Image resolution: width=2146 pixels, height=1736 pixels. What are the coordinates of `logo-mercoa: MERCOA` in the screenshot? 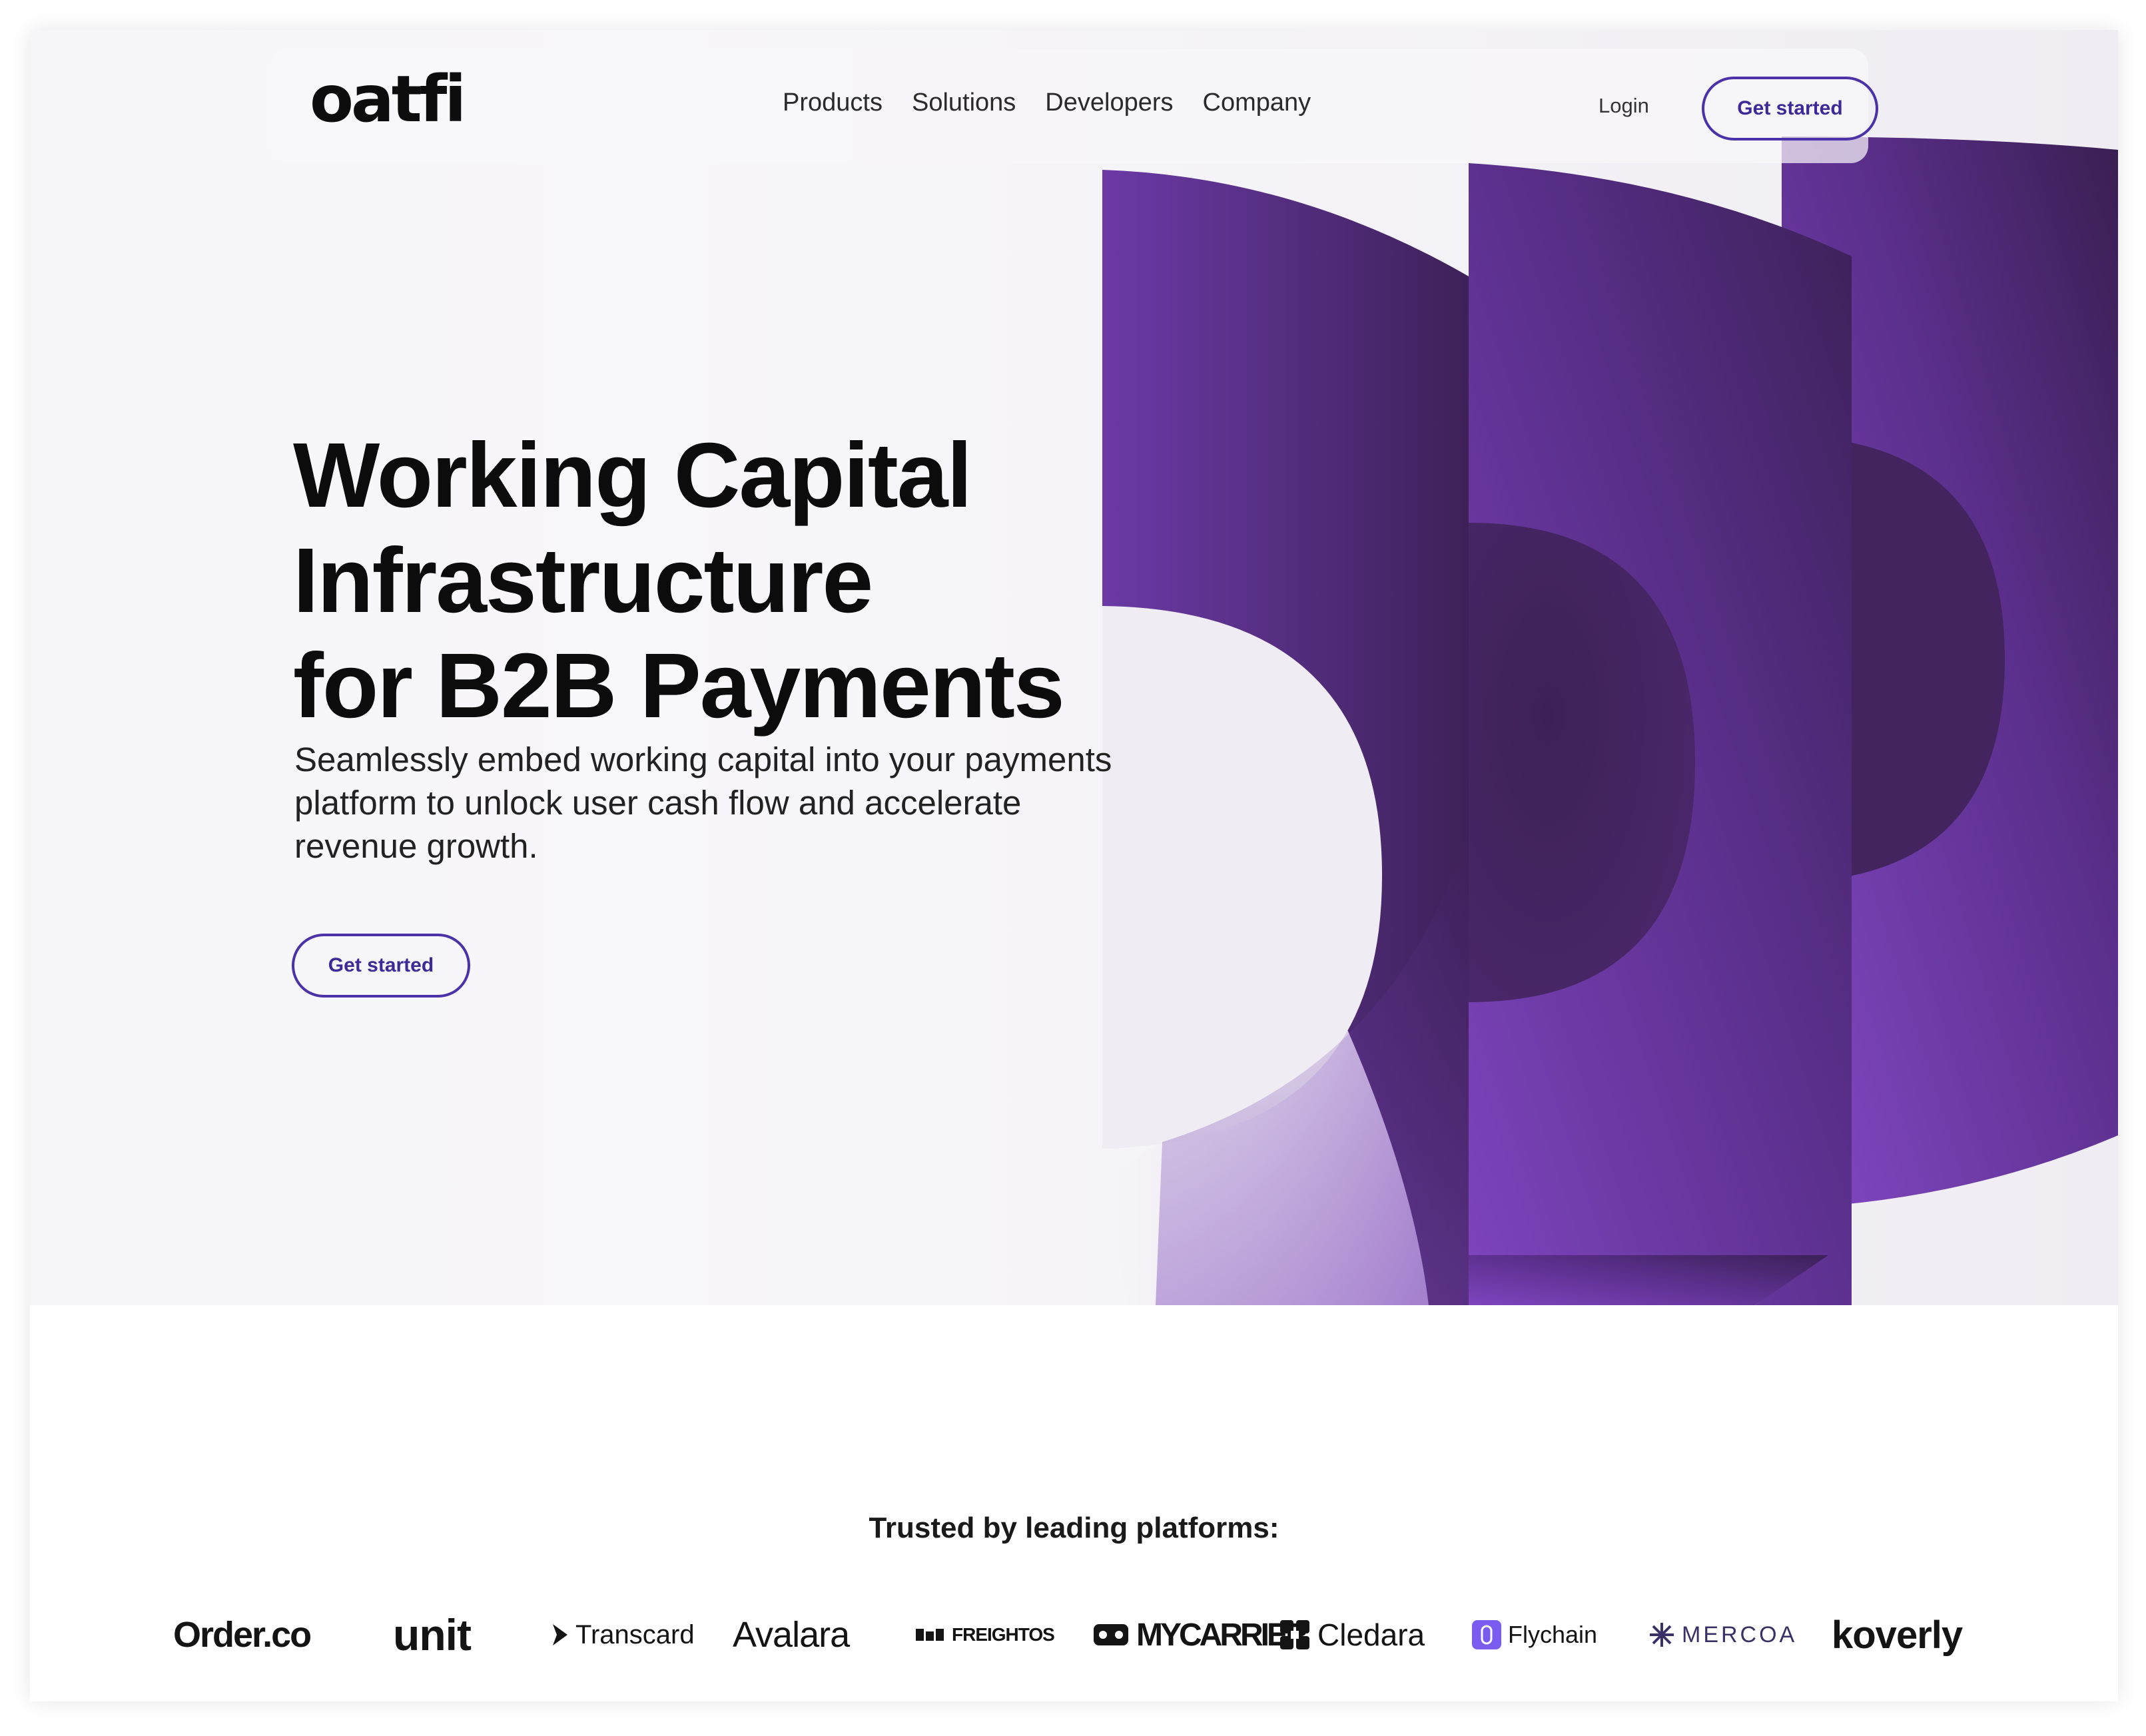 It's located at (1723, 1635).